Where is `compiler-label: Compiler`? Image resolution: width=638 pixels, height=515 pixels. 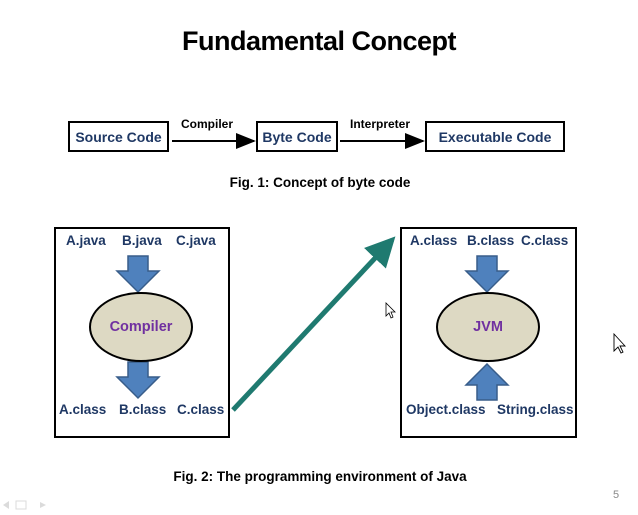
compiler-label: Compiler is located at coordinates (207, 124).